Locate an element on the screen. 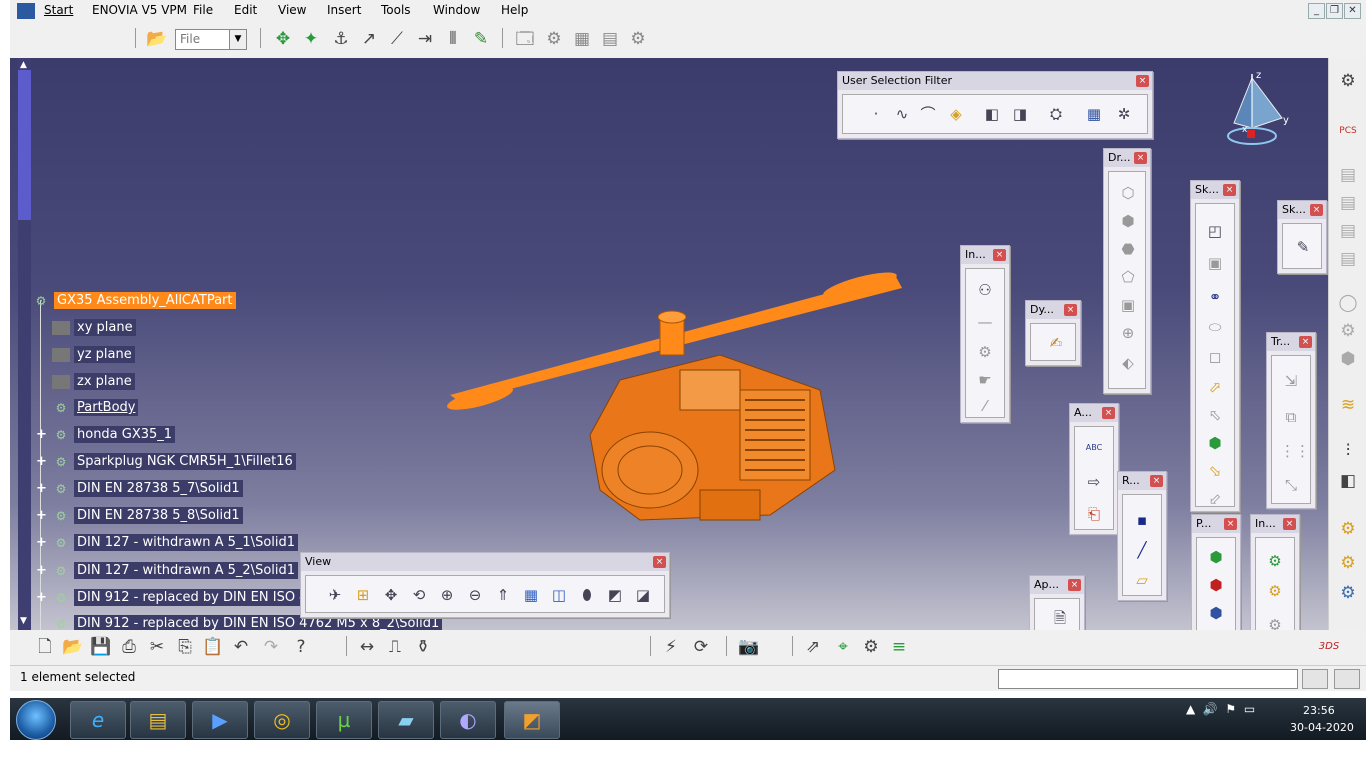 The image size is (1366, 768). open-icon: 📂 is located at coordinates (73, 647).